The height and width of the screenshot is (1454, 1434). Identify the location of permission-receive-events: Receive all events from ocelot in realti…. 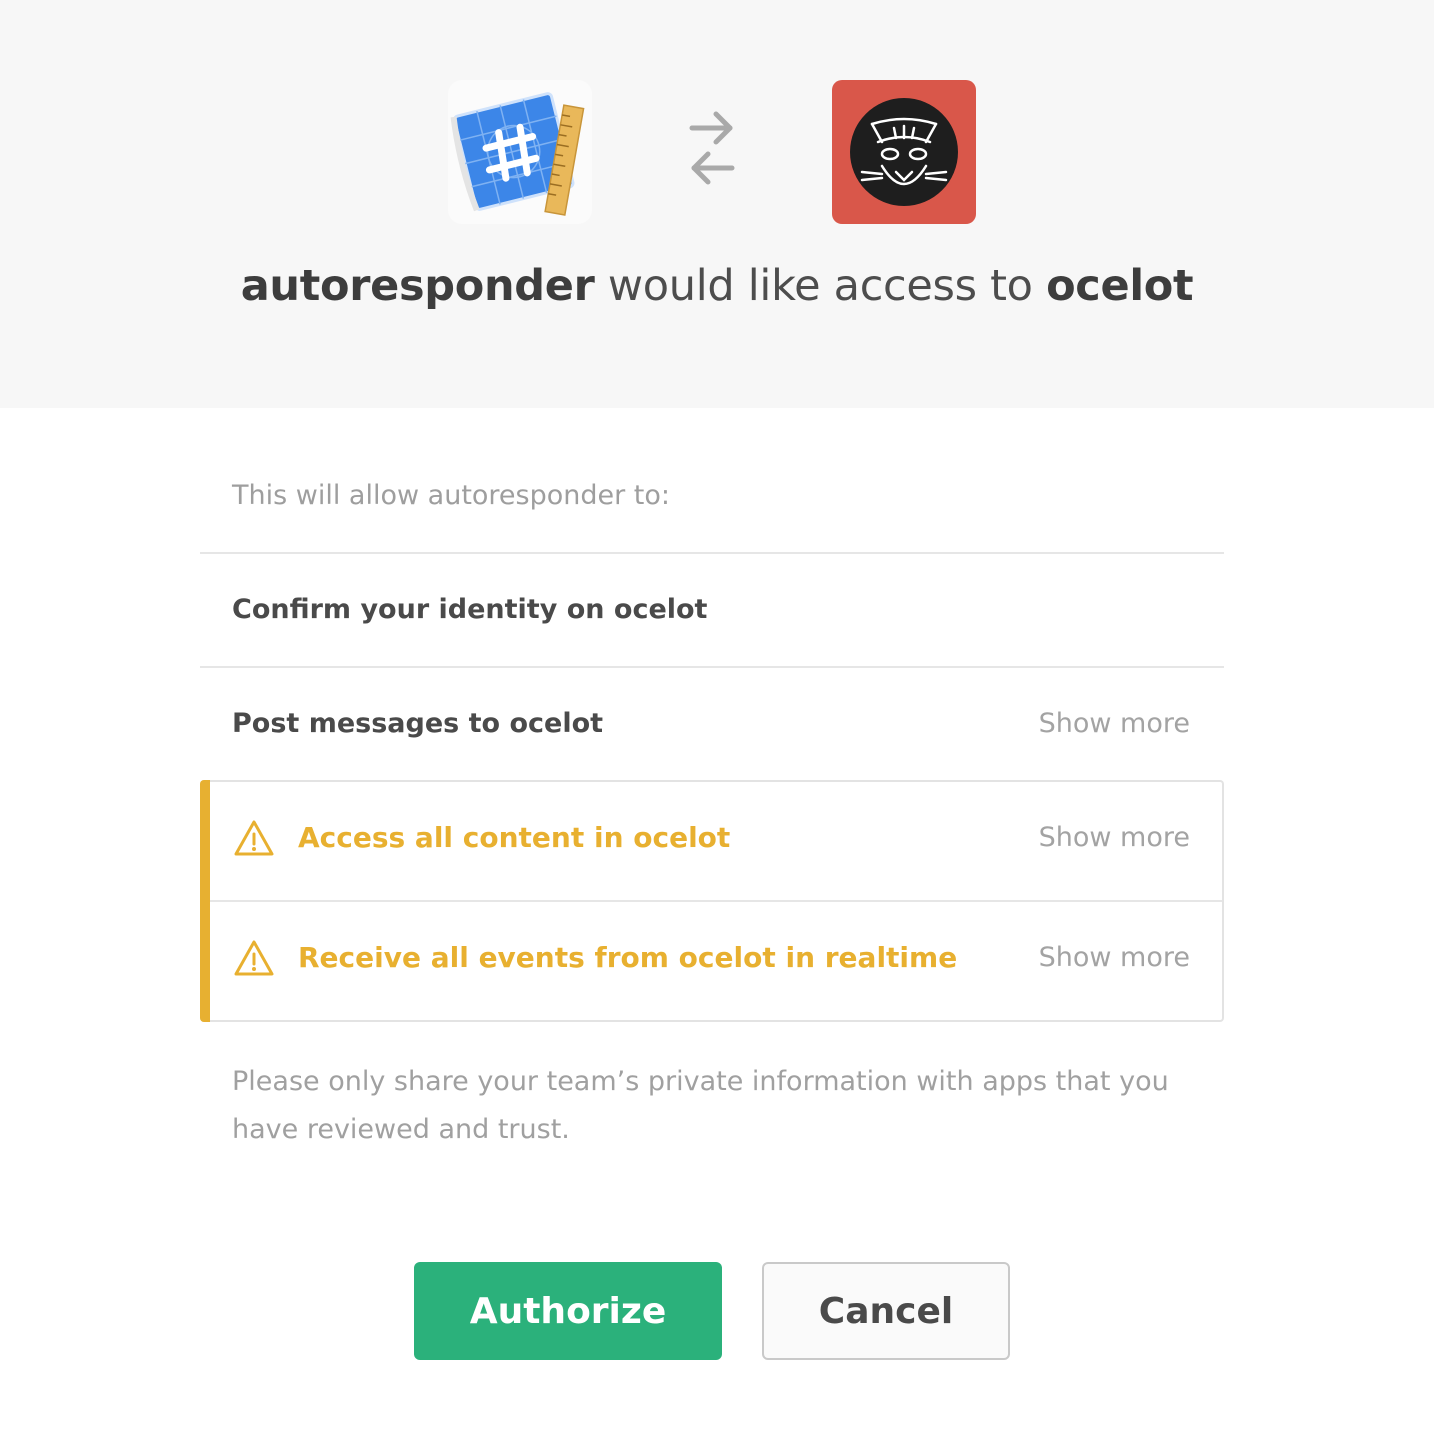
(628, 957).